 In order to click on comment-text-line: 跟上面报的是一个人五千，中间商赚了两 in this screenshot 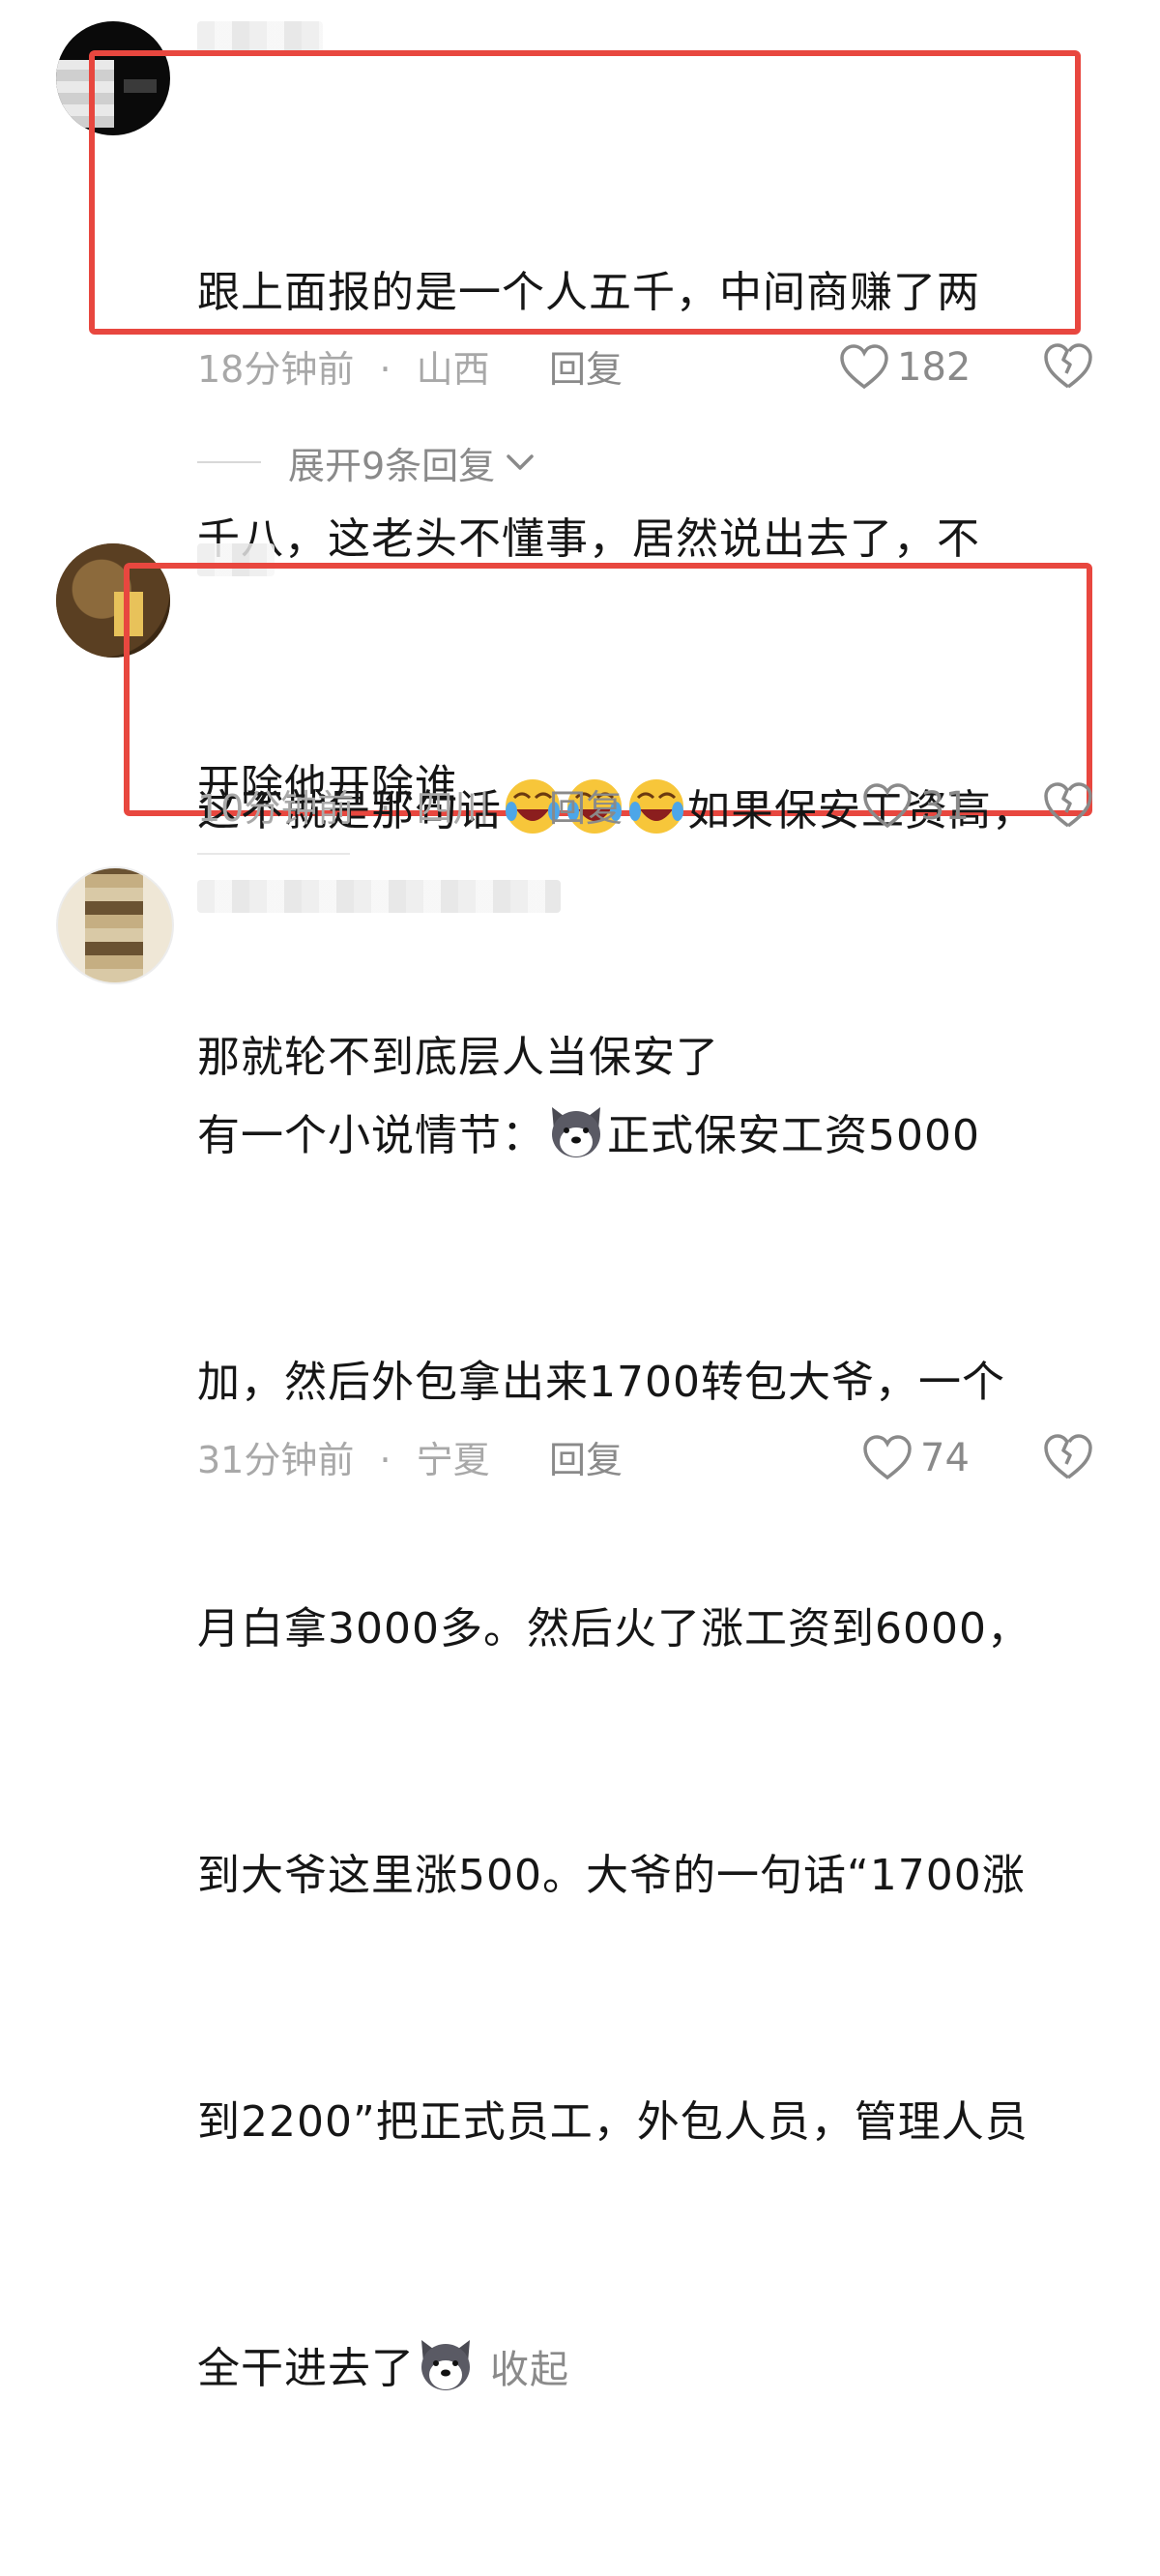, I will do `click(589, 292)`.